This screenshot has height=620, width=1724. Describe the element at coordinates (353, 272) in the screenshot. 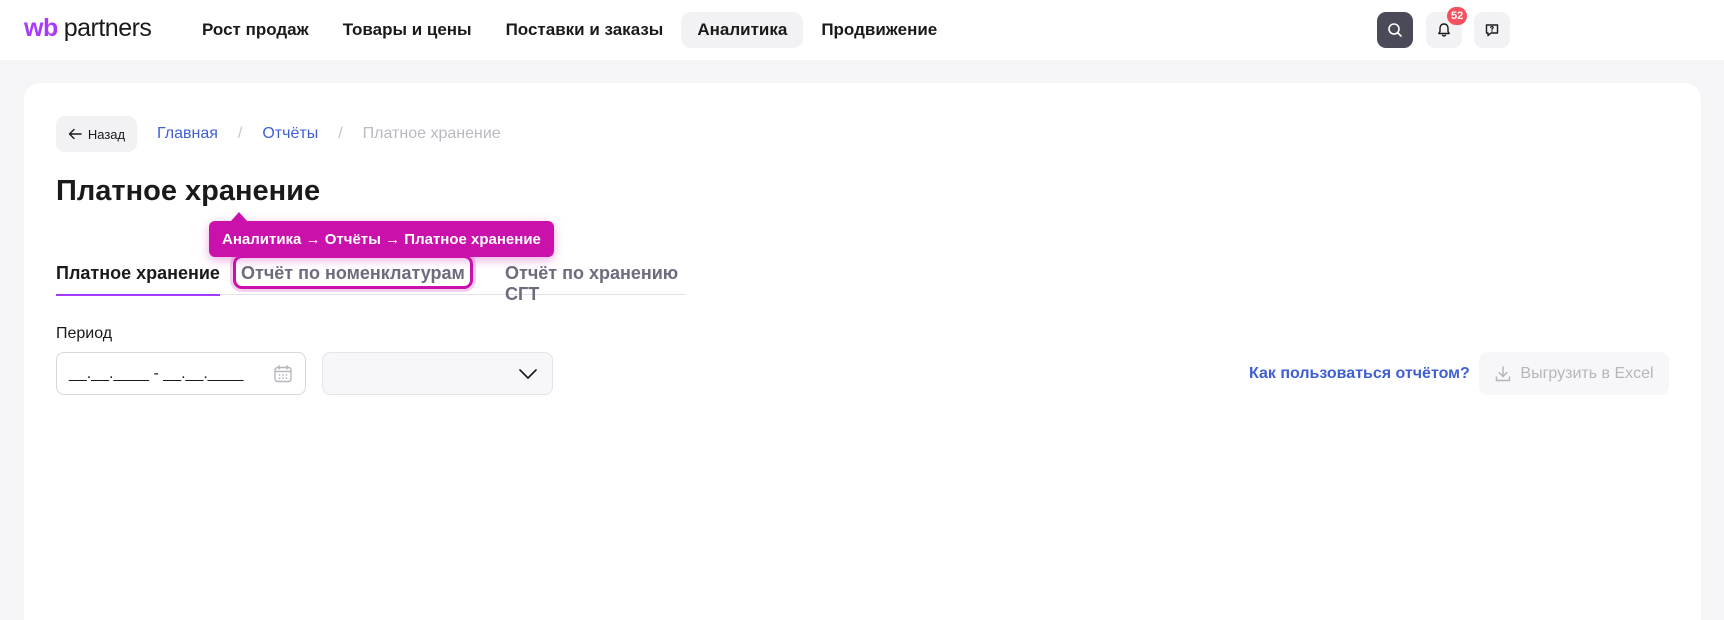

I see `tab-nomenclature-report: Отчёт по номенклатурам` at that location.